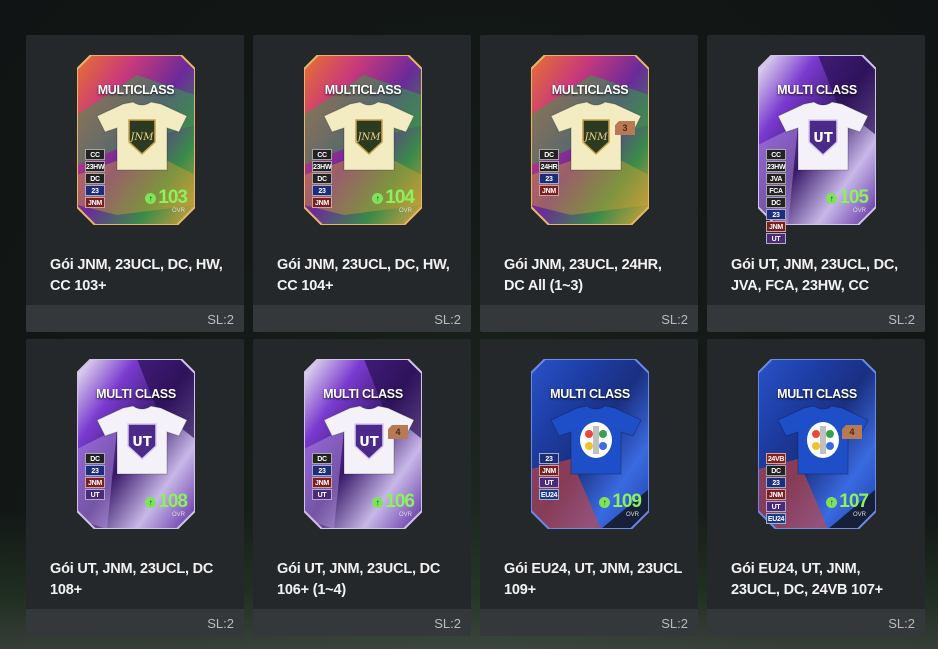 This screenshot has width=938, height=649. I want to click on pack-name: Gói EU24, UT, JNM, 23UCL, DC, 24VB 107+, so click(807, 579).